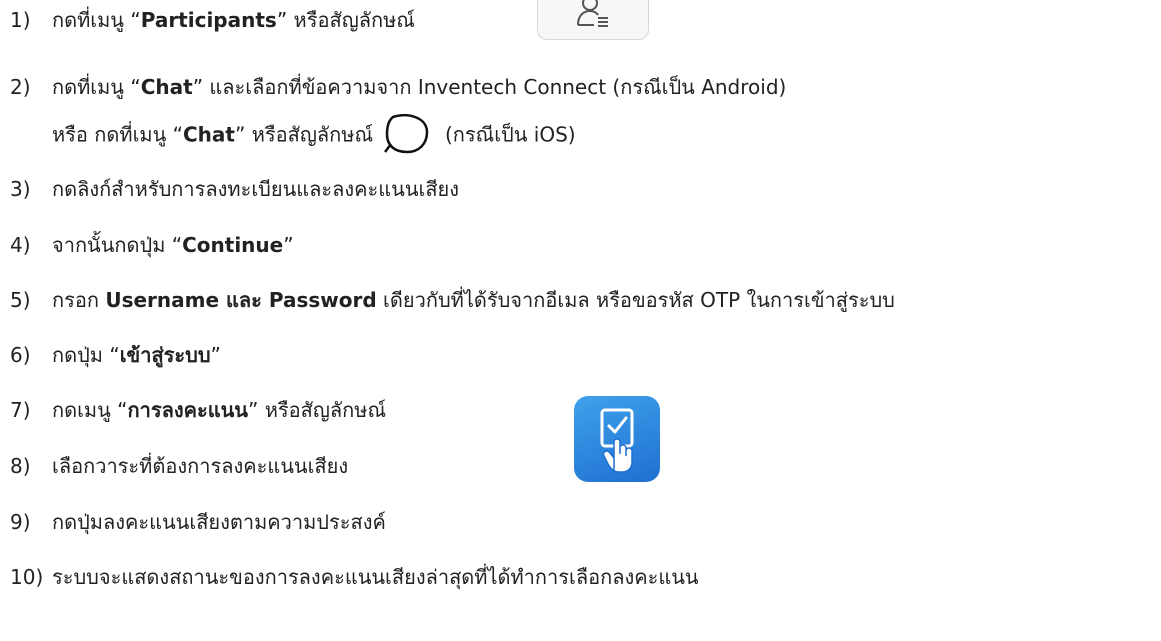 This screenshot has height=641, width=1161. Describe the element at coordinates (510, 134) in the screenshot. I see `step-text-post: (กรณีเป็น iOS)` at that location.